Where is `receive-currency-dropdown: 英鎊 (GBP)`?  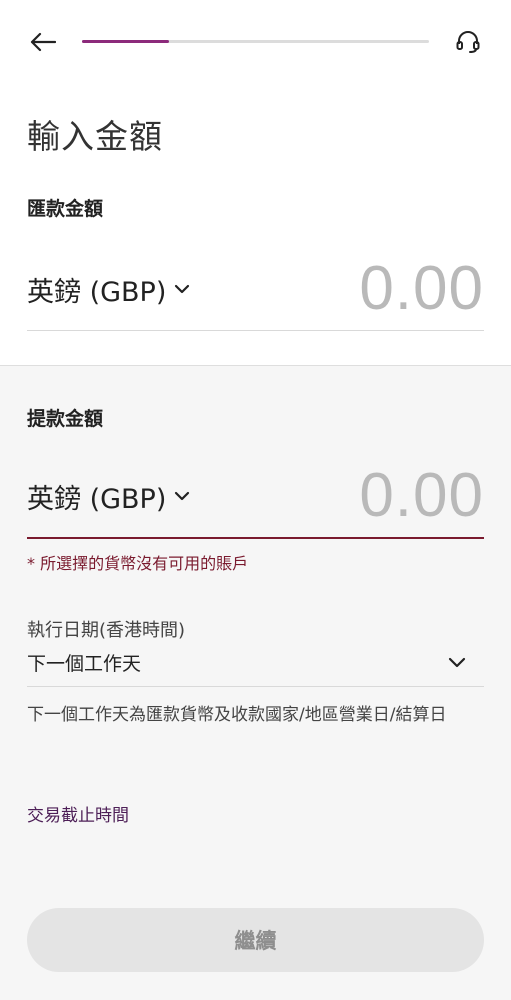 receive-currency-dropdown: 英鎊 (GBP) is located at coordinates (108, 496).